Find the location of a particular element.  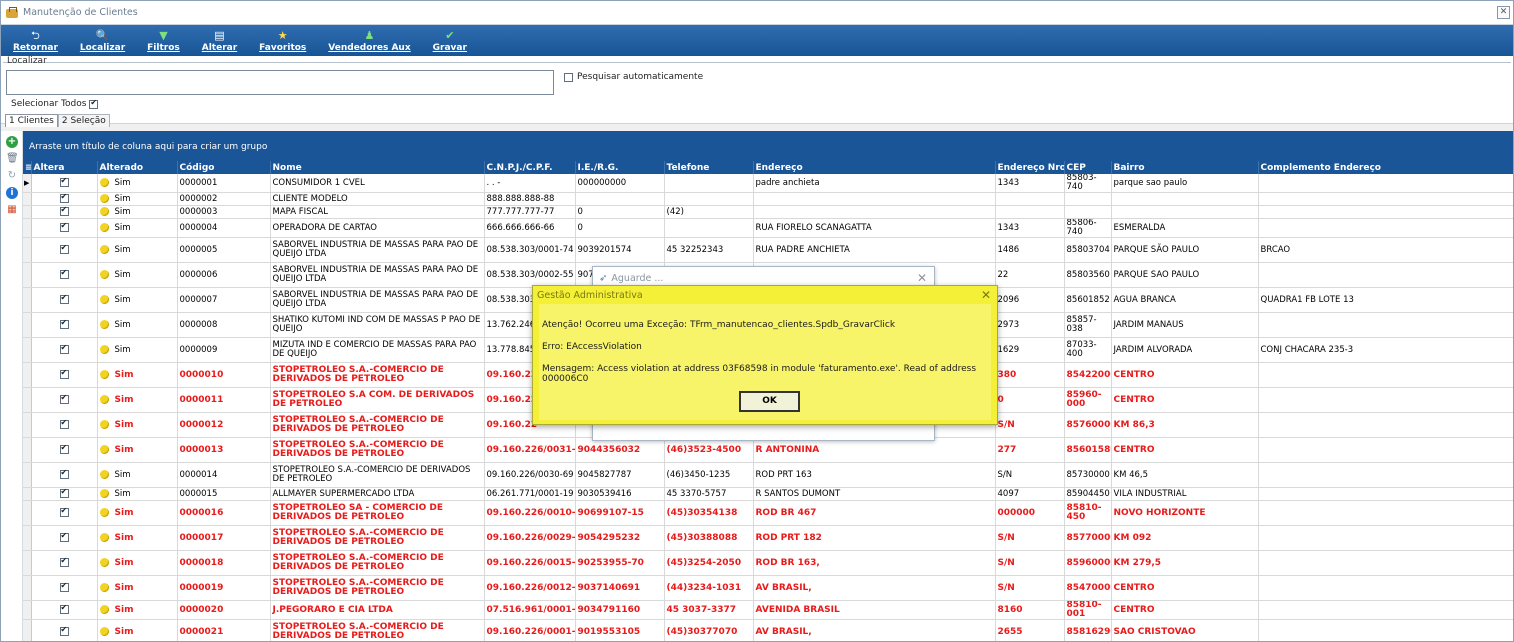

column-header-i-e-r-g-: I.E./R.G. is located at coordinates (620, 167).